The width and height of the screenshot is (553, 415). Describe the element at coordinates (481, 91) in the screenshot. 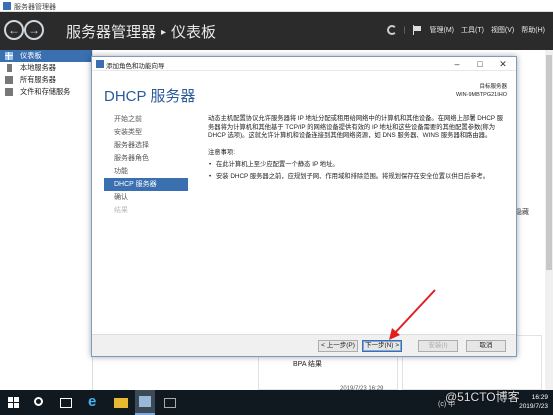

I see `destination-server: 目标服务器 WIN-9MBTPG21IHO` at that location.